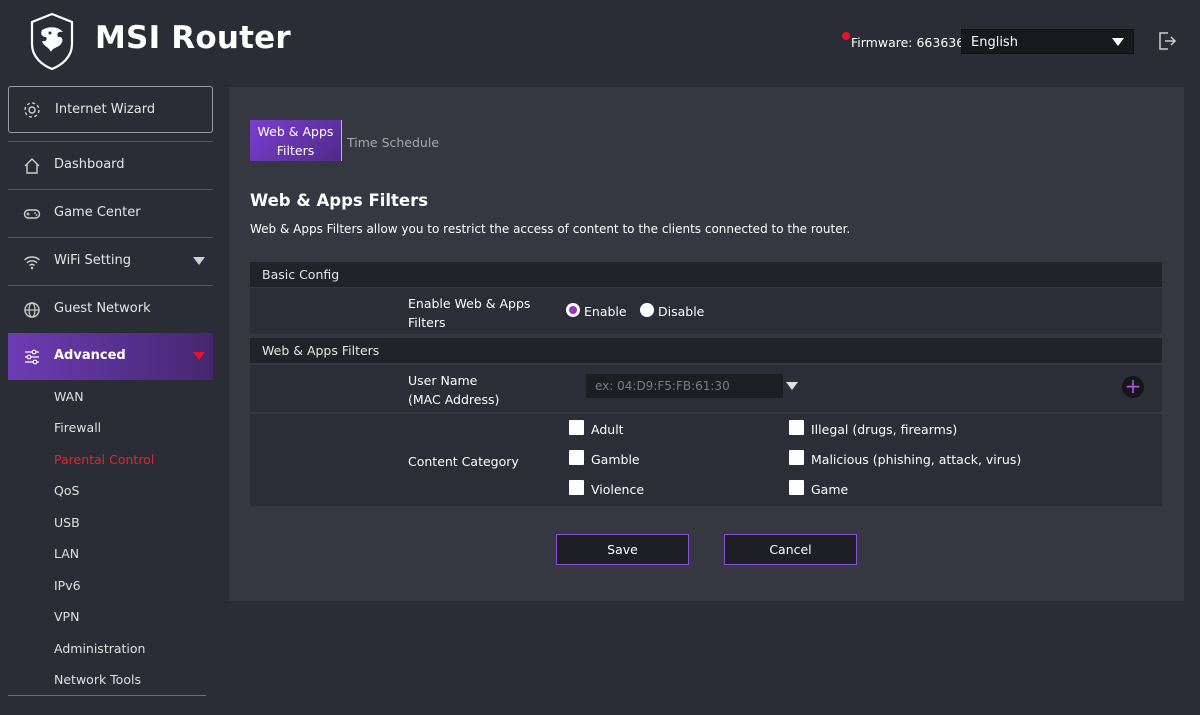 The width and height of the screenshot is (1200, 715). Describe the element at coordinates (600, 41) in the screenshot. I see `header: MSI Router Firmware: 663636 English` at that location.